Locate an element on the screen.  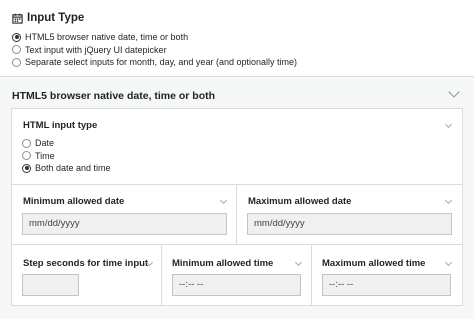
input-type-option-jquery: Text input with jQuery UI datepicker is located at coordinates (154, 50).